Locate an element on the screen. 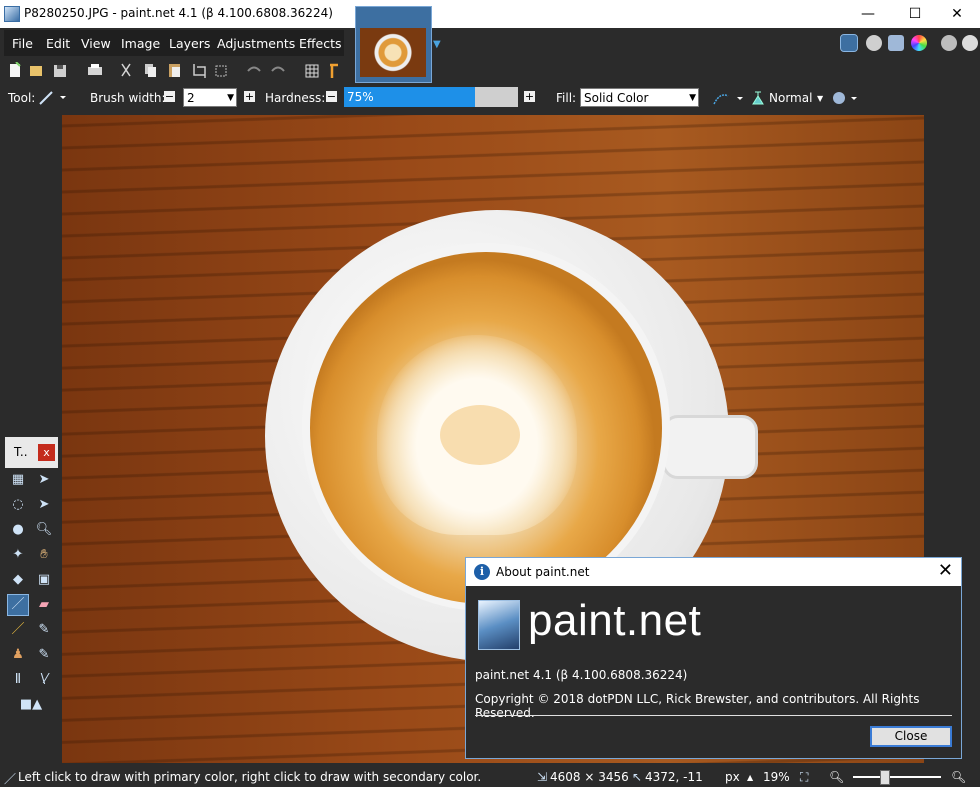 Image resolution: width=980 pixels, height=787 pixels. paste-icon is located at coordinates (174, 70).